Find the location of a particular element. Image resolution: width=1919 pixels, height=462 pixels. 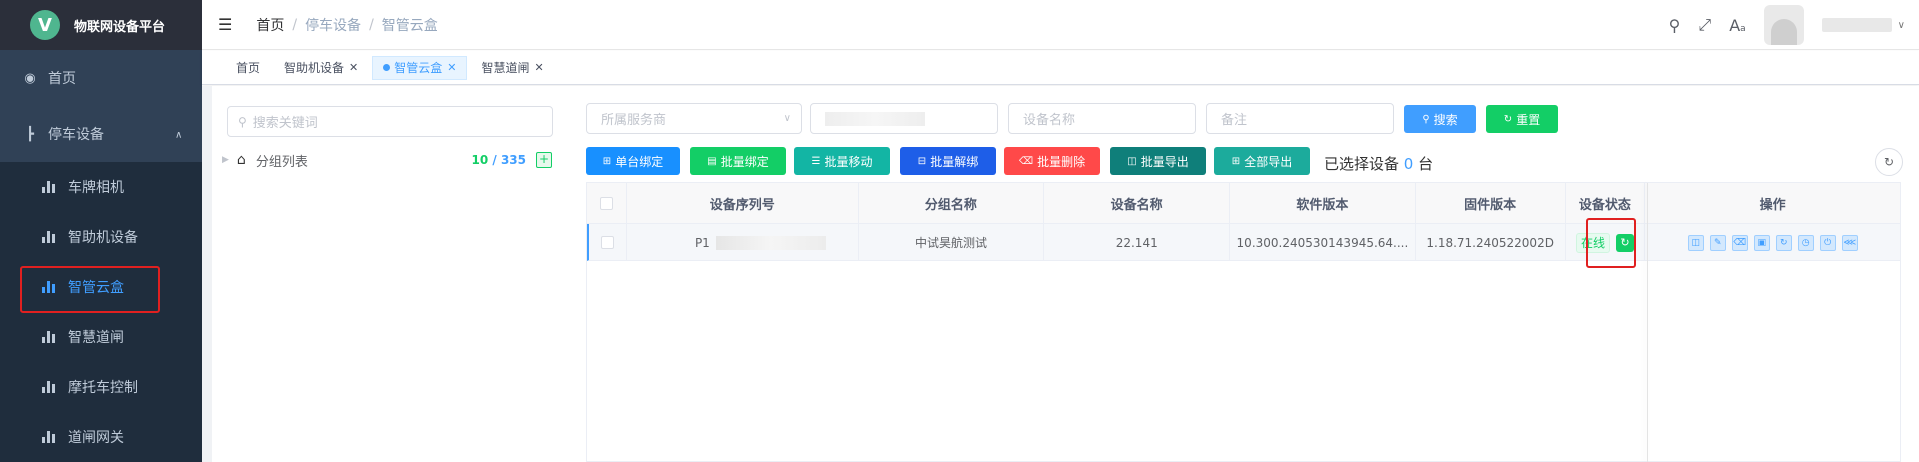

provider-select: 所属服务商 ∨ is located at coordinates (694, 118).